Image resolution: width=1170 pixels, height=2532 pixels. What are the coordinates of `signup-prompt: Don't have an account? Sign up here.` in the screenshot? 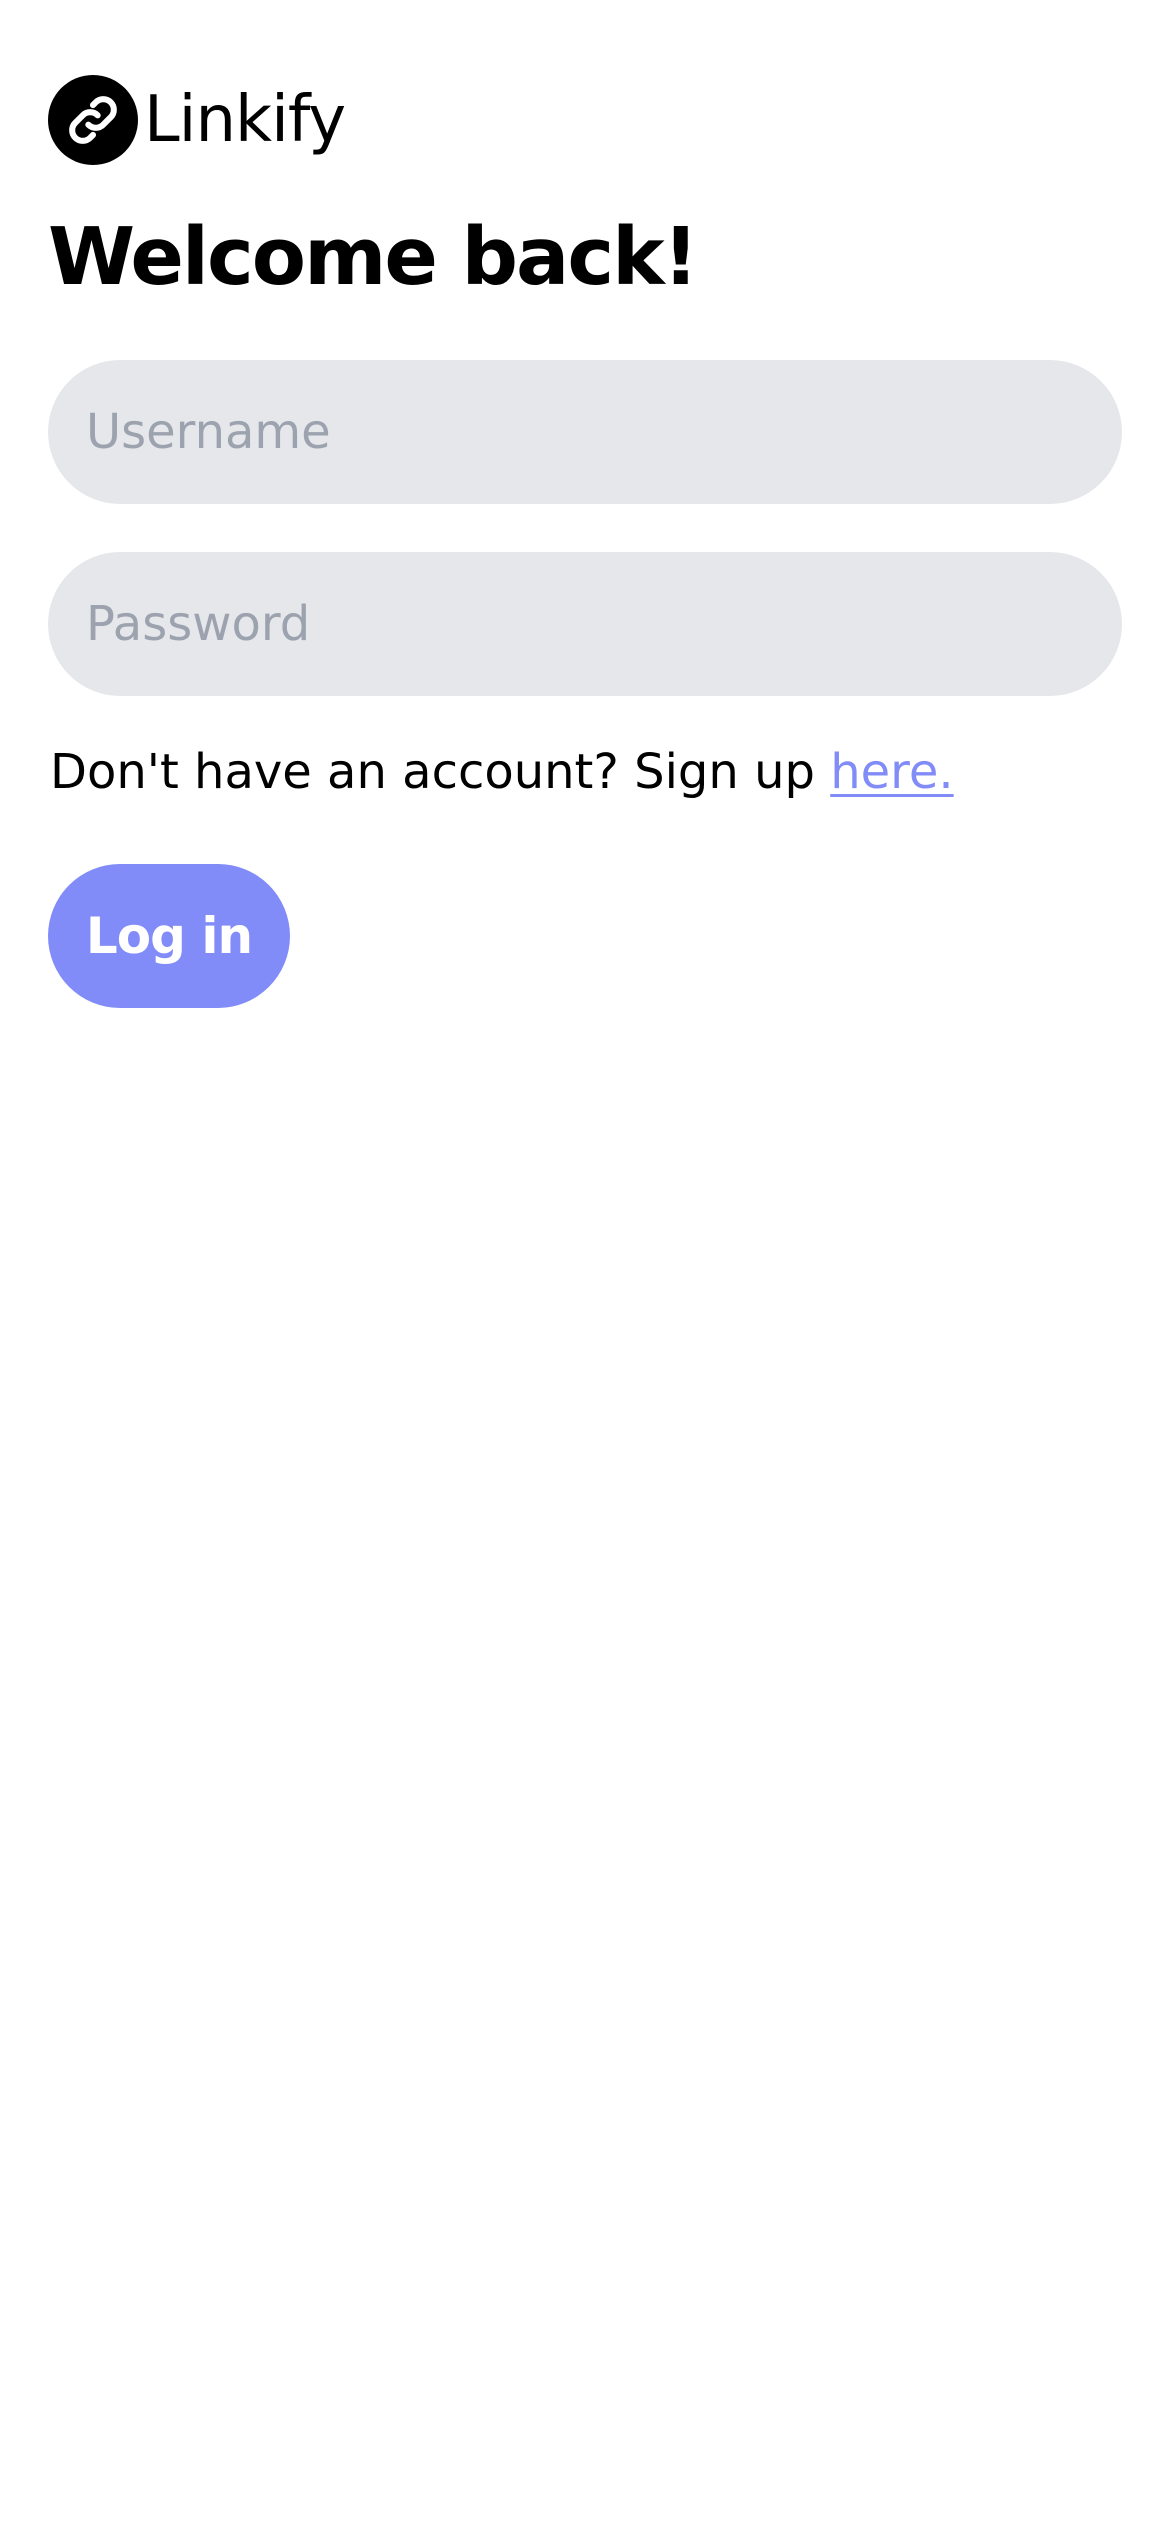 It's located at (502, 773).